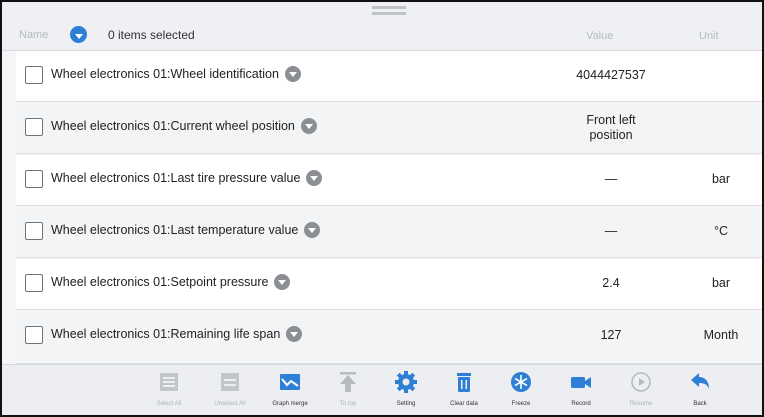  I want to click on freeze-label: Freeze, so click(521, 404).